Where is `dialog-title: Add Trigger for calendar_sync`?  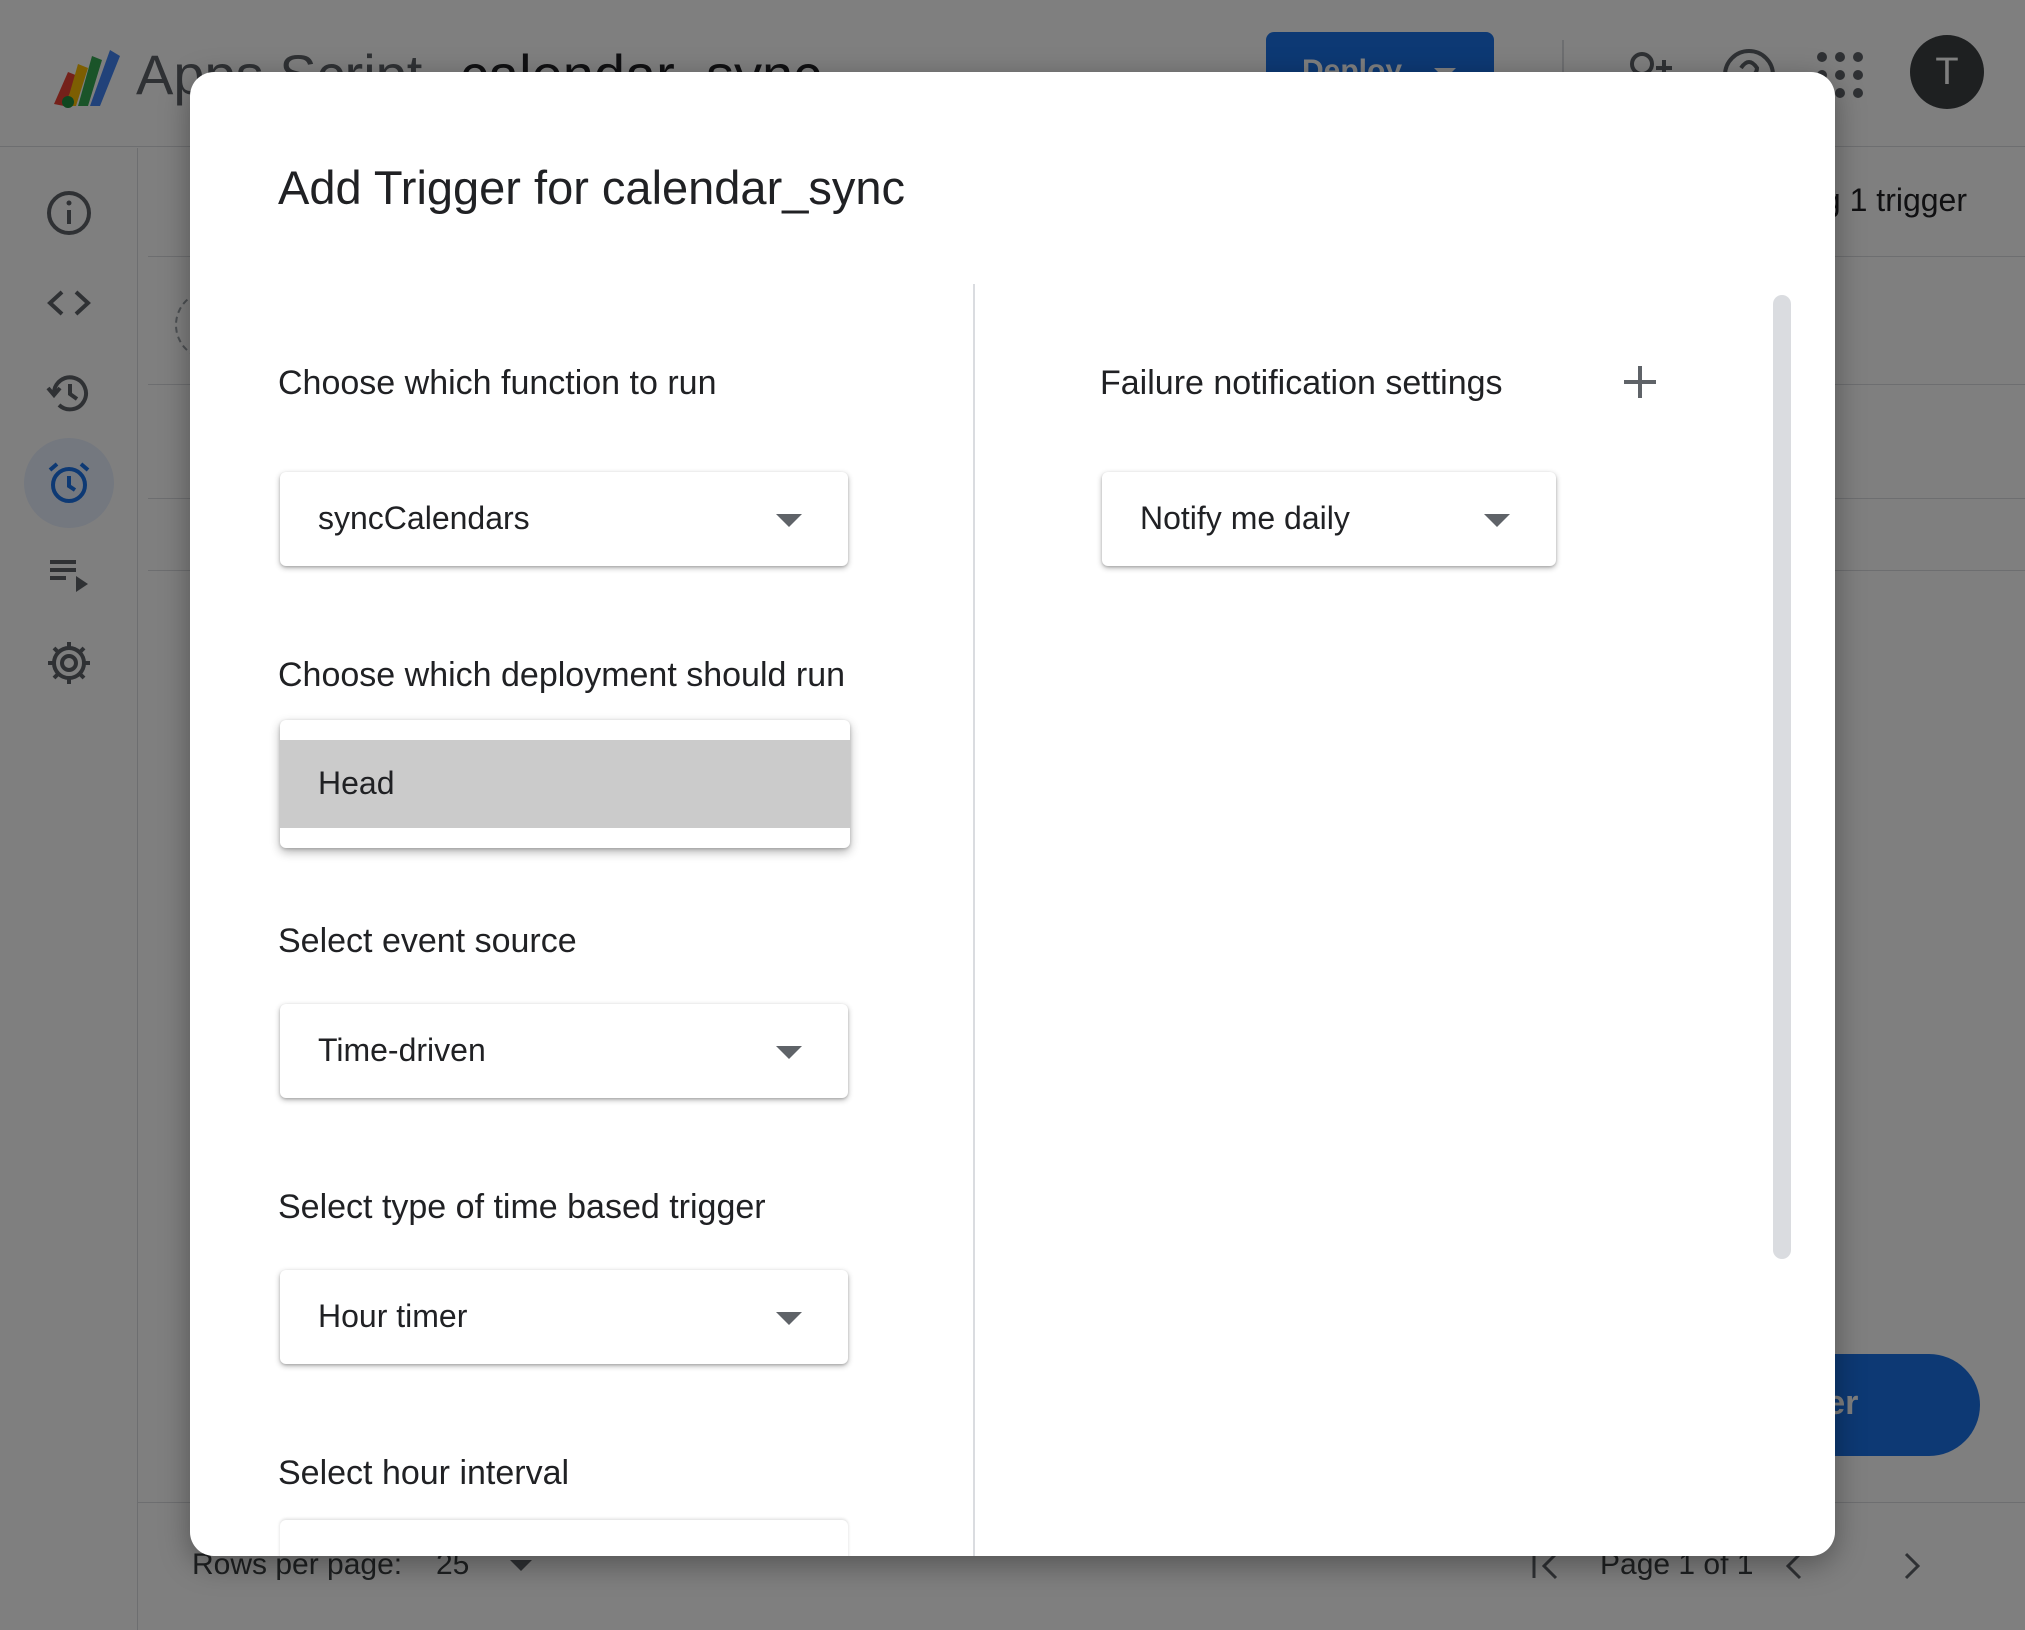 dialog-title: Add Trigger for calendar_sync is located at coordinates (591, 187).